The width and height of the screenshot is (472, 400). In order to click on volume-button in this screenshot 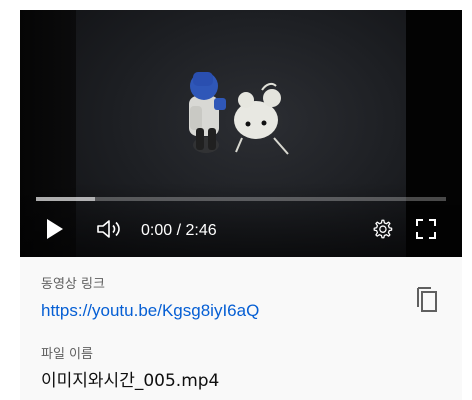, I will do `click(109, 231)`.